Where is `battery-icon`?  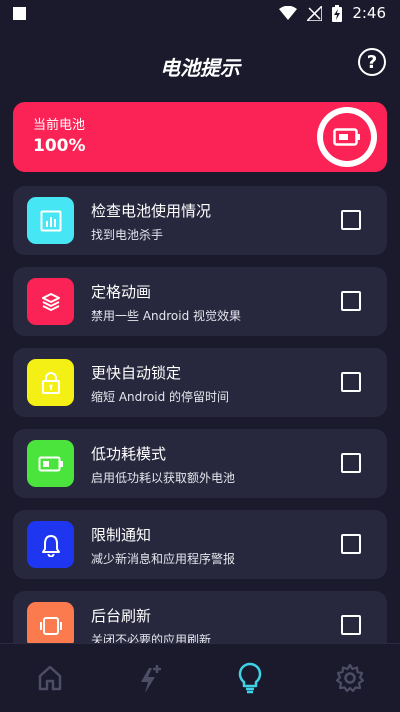
battery-icon is located at coordinates (346, 137).